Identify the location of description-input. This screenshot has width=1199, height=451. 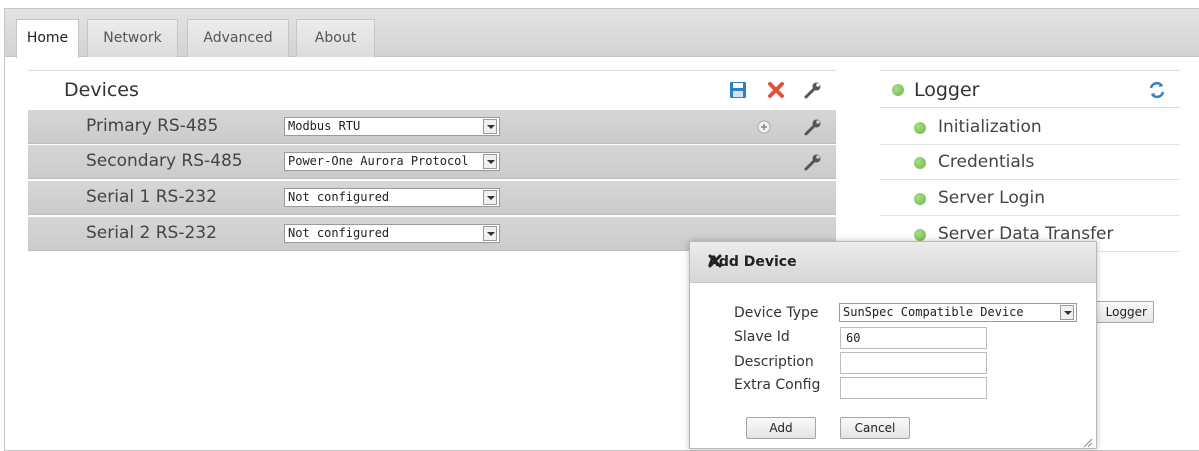
(913, 363).